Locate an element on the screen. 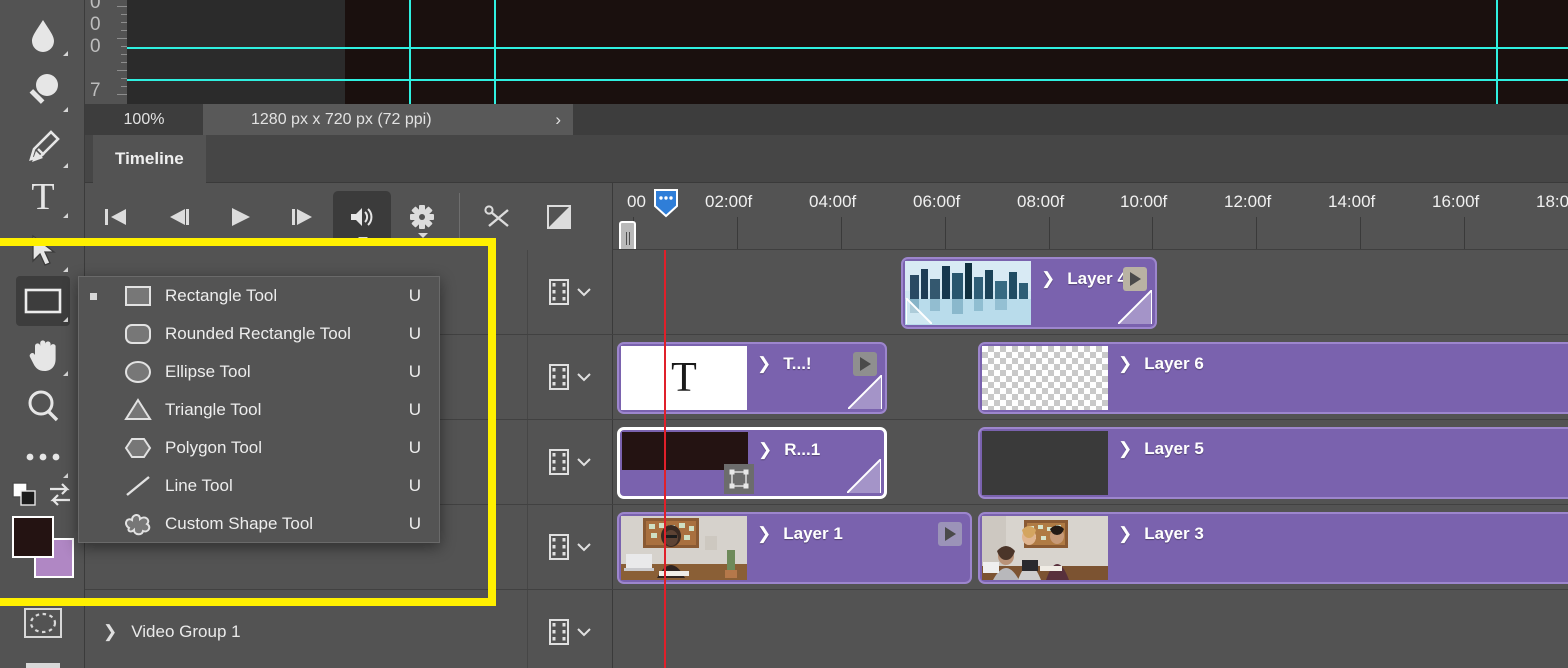 This screenshot has width=1568, height=668. clip-label-group: ❯ Layer 1 is located at coordinates (800, 534).